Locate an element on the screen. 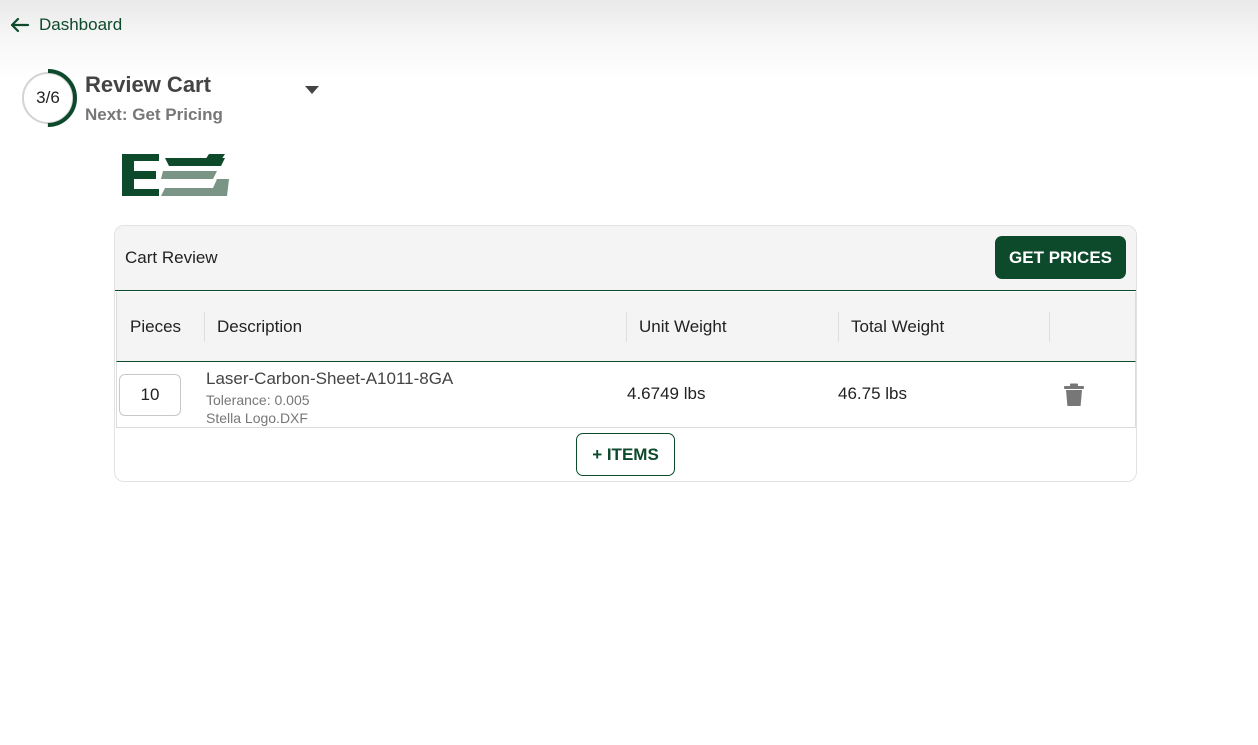  column-header-total-weight: Total Weight is located at coordinates (898, 326).